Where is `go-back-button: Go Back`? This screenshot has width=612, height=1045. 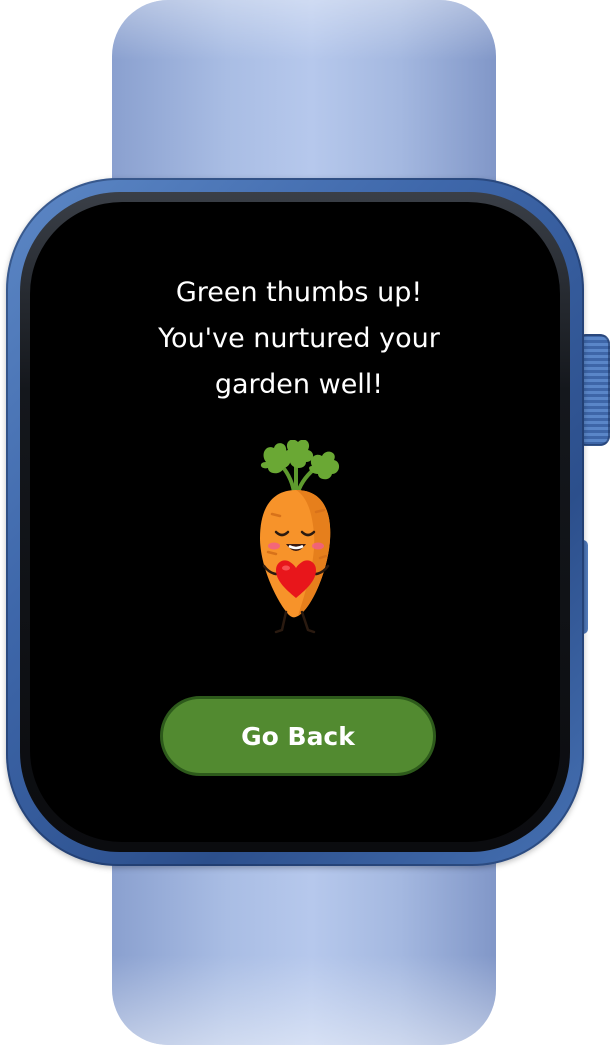
go-back-button: Go Back is located at coordinates (298, 736).